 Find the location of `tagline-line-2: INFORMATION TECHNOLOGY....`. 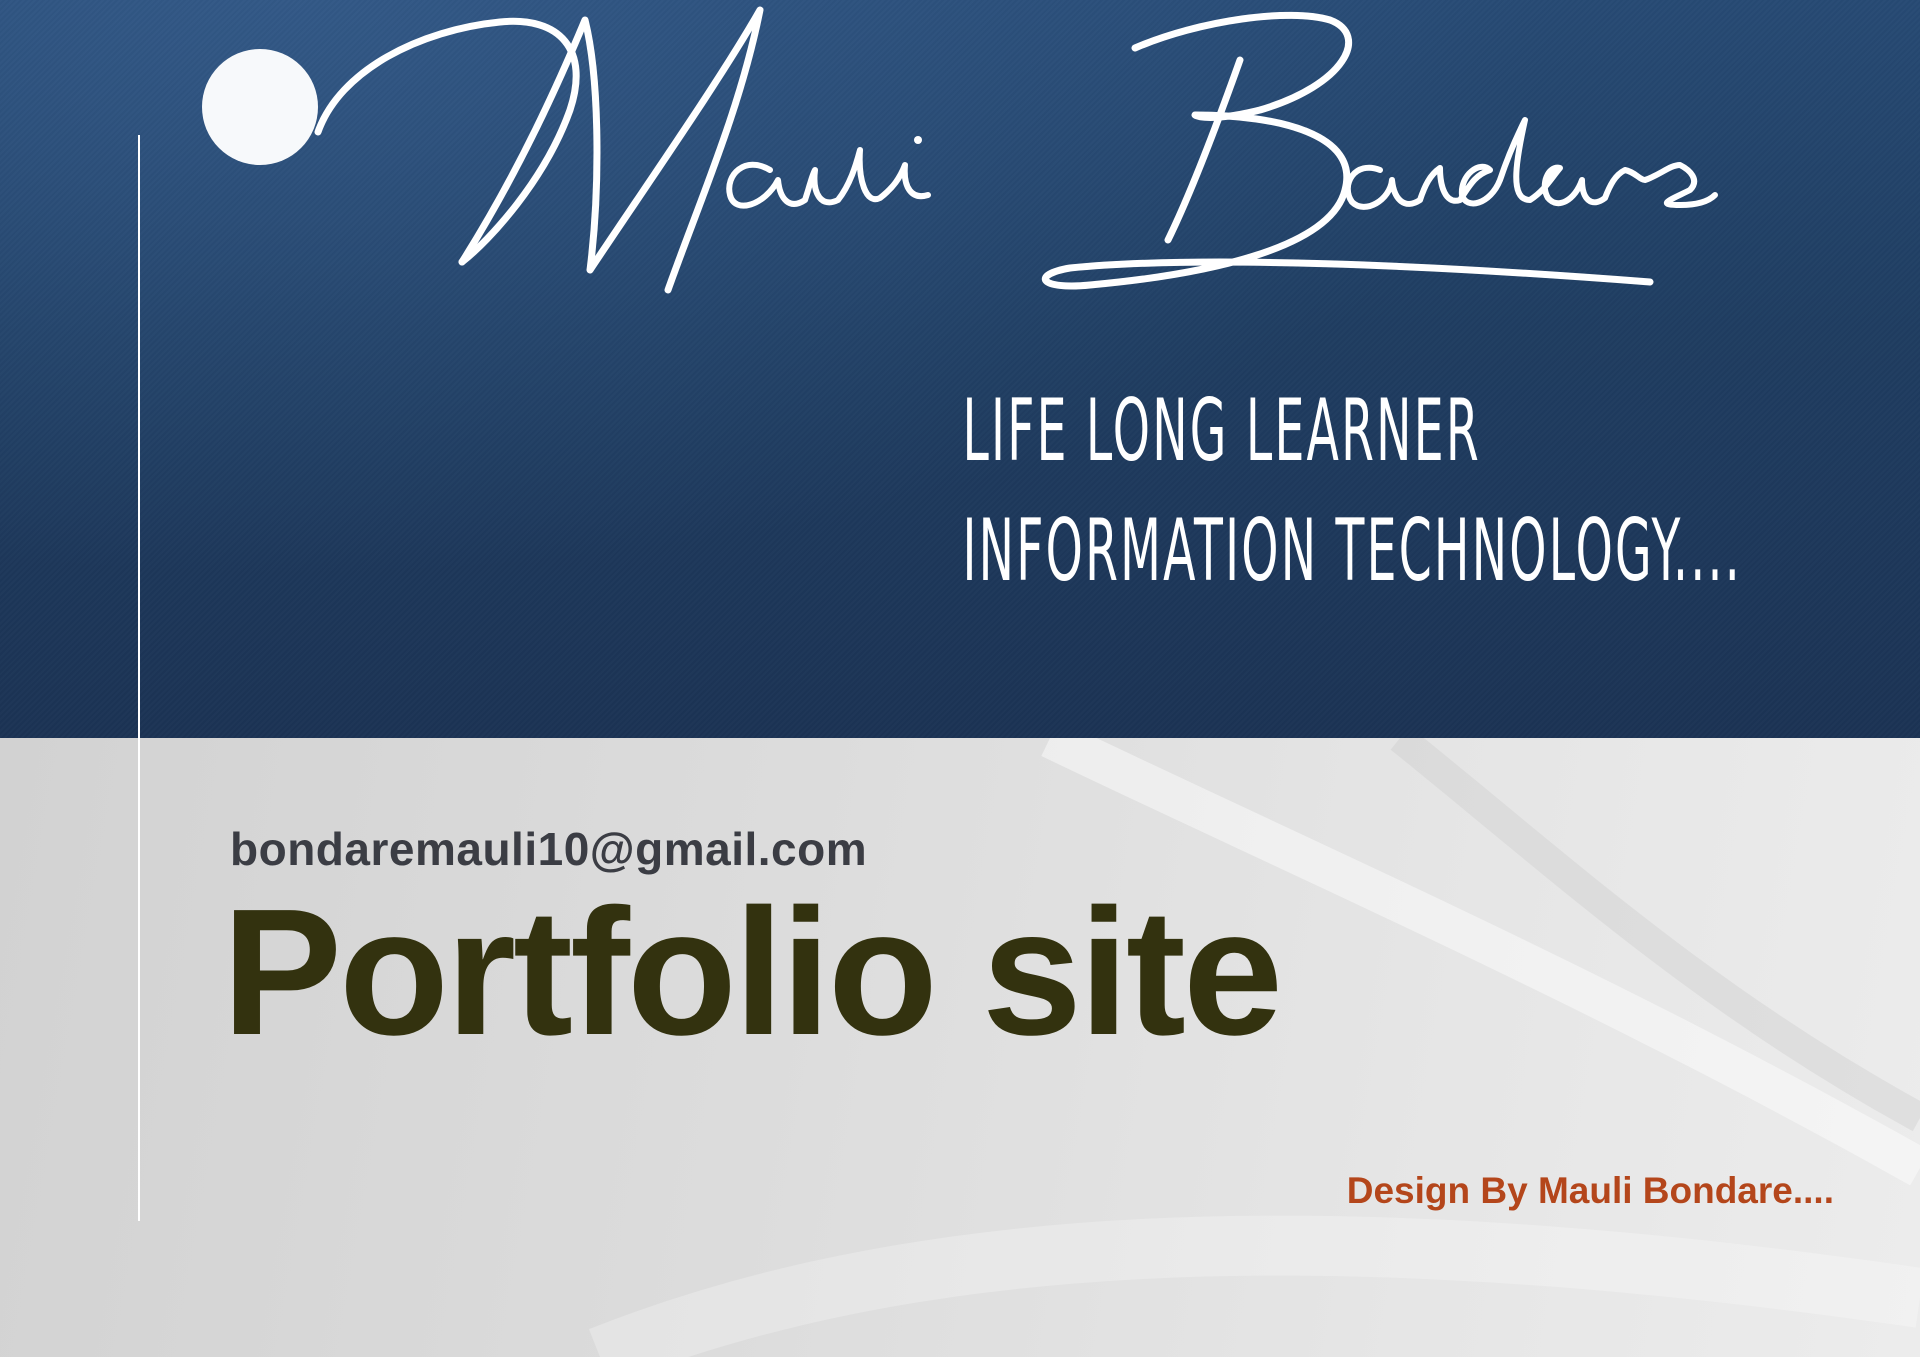

tagline-line-2: INFORMATION TECHNOLOGY.... is located at coordinates (1352, 551).